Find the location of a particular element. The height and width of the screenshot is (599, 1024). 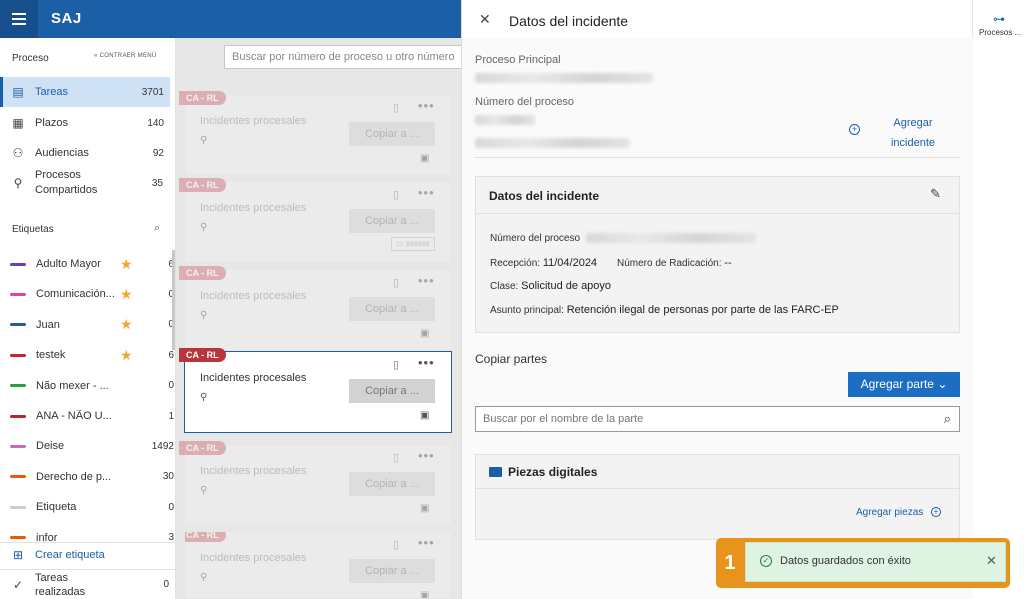

collapse-menu-button: « CONTRAER MENÚ is located at coordinates (125, 56).